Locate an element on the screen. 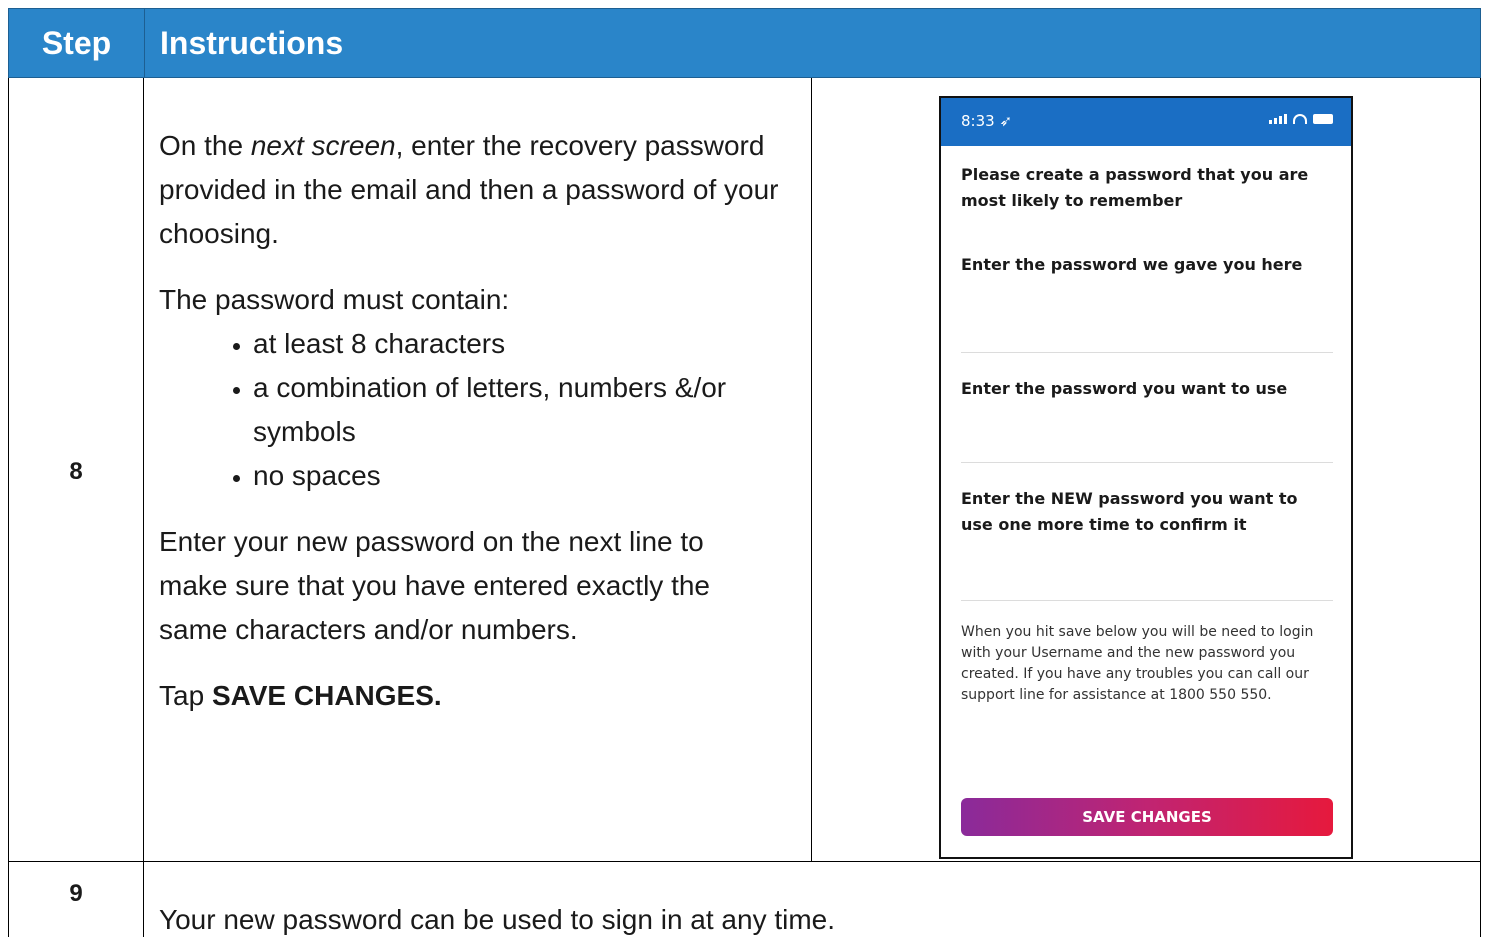 The image size is (1488, 940). current-password-field is located at coordinates (1147, 352).